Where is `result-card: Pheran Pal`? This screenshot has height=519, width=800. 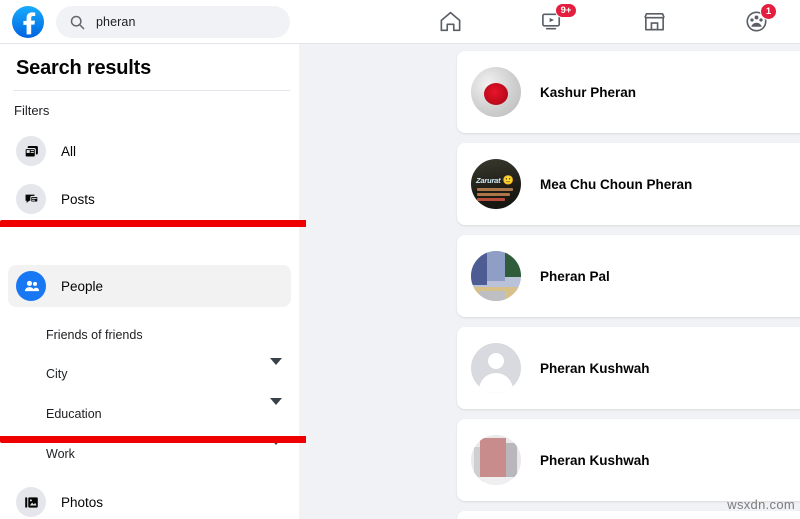 result-card: Pheran Pal is located at coordinates (628, 276).